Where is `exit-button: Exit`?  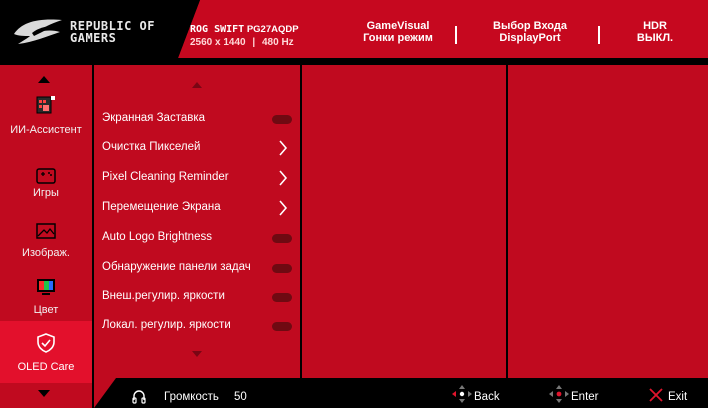 exit-button: Exit is located at coordinates (677, 397).